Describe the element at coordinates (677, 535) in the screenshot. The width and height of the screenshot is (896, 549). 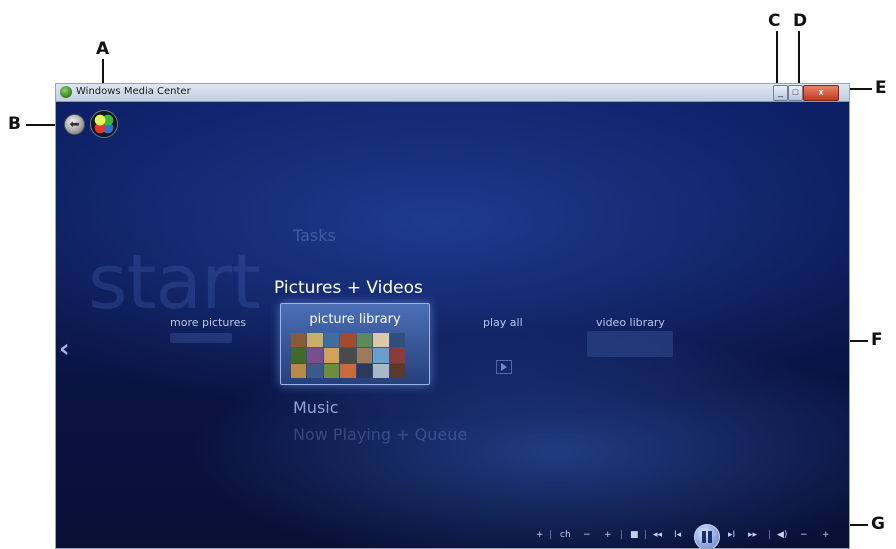
I see `previous-track-button: I◂` at that location.